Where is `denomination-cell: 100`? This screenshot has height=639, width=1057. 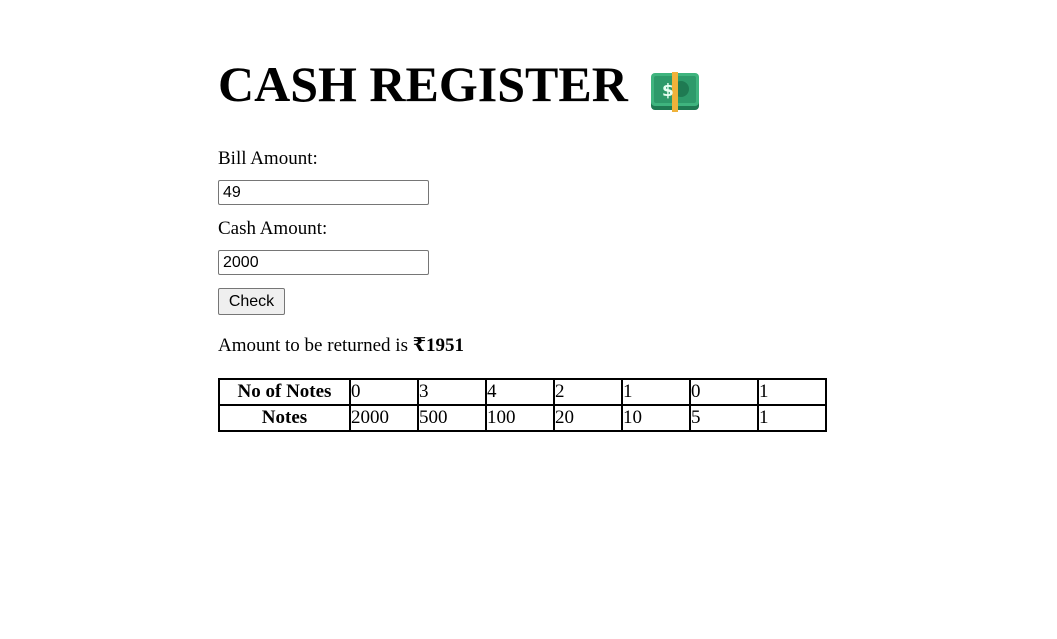
denomination-cell: 100 is located at coordinates (520, 418).